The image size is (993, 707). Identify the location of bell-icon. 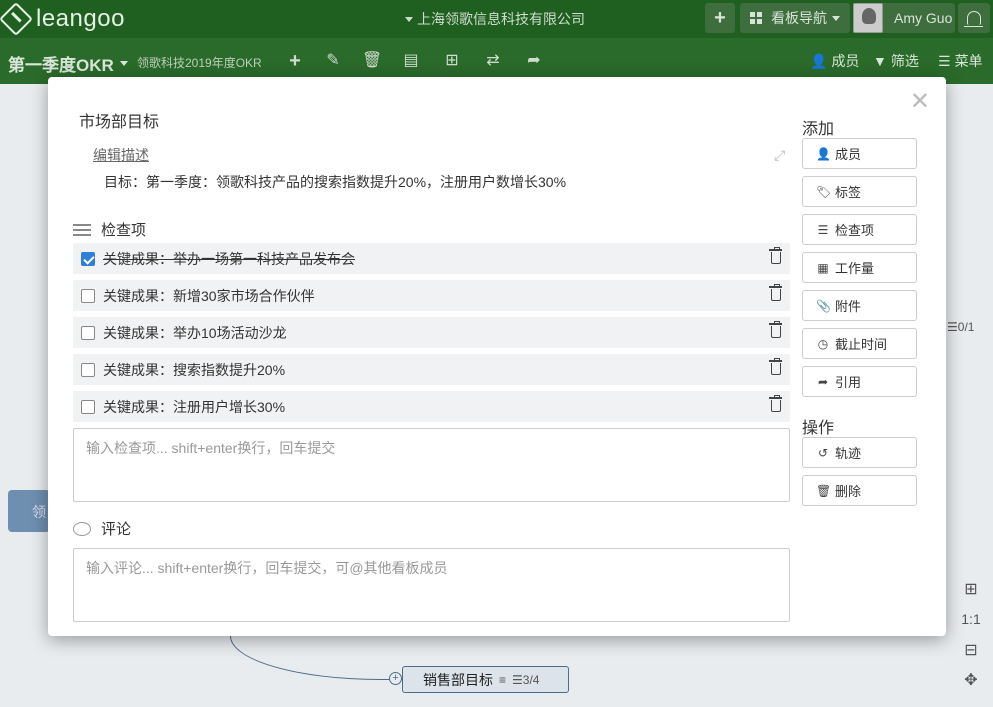
(973, 19).